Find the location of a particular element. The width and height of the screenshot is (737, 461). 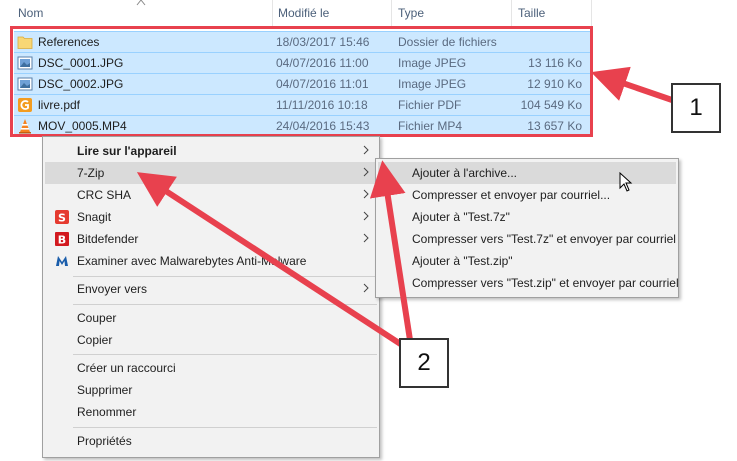

file-size: 12 910 Ko is located at coordinates (554, 84).